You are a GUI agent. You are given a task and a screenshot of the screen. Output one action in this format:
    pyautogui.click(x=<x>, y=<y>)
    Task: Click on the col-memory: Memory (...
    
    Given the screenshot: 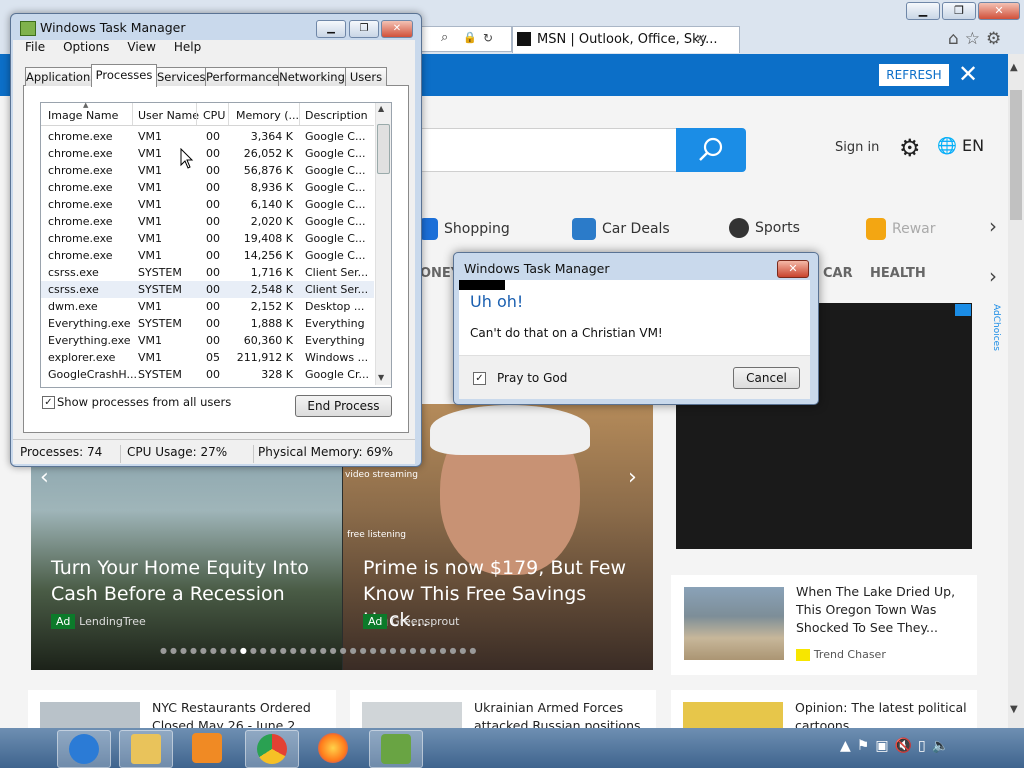 What is the action you would take?
    pyautogui.click(x=267, y=115)
    